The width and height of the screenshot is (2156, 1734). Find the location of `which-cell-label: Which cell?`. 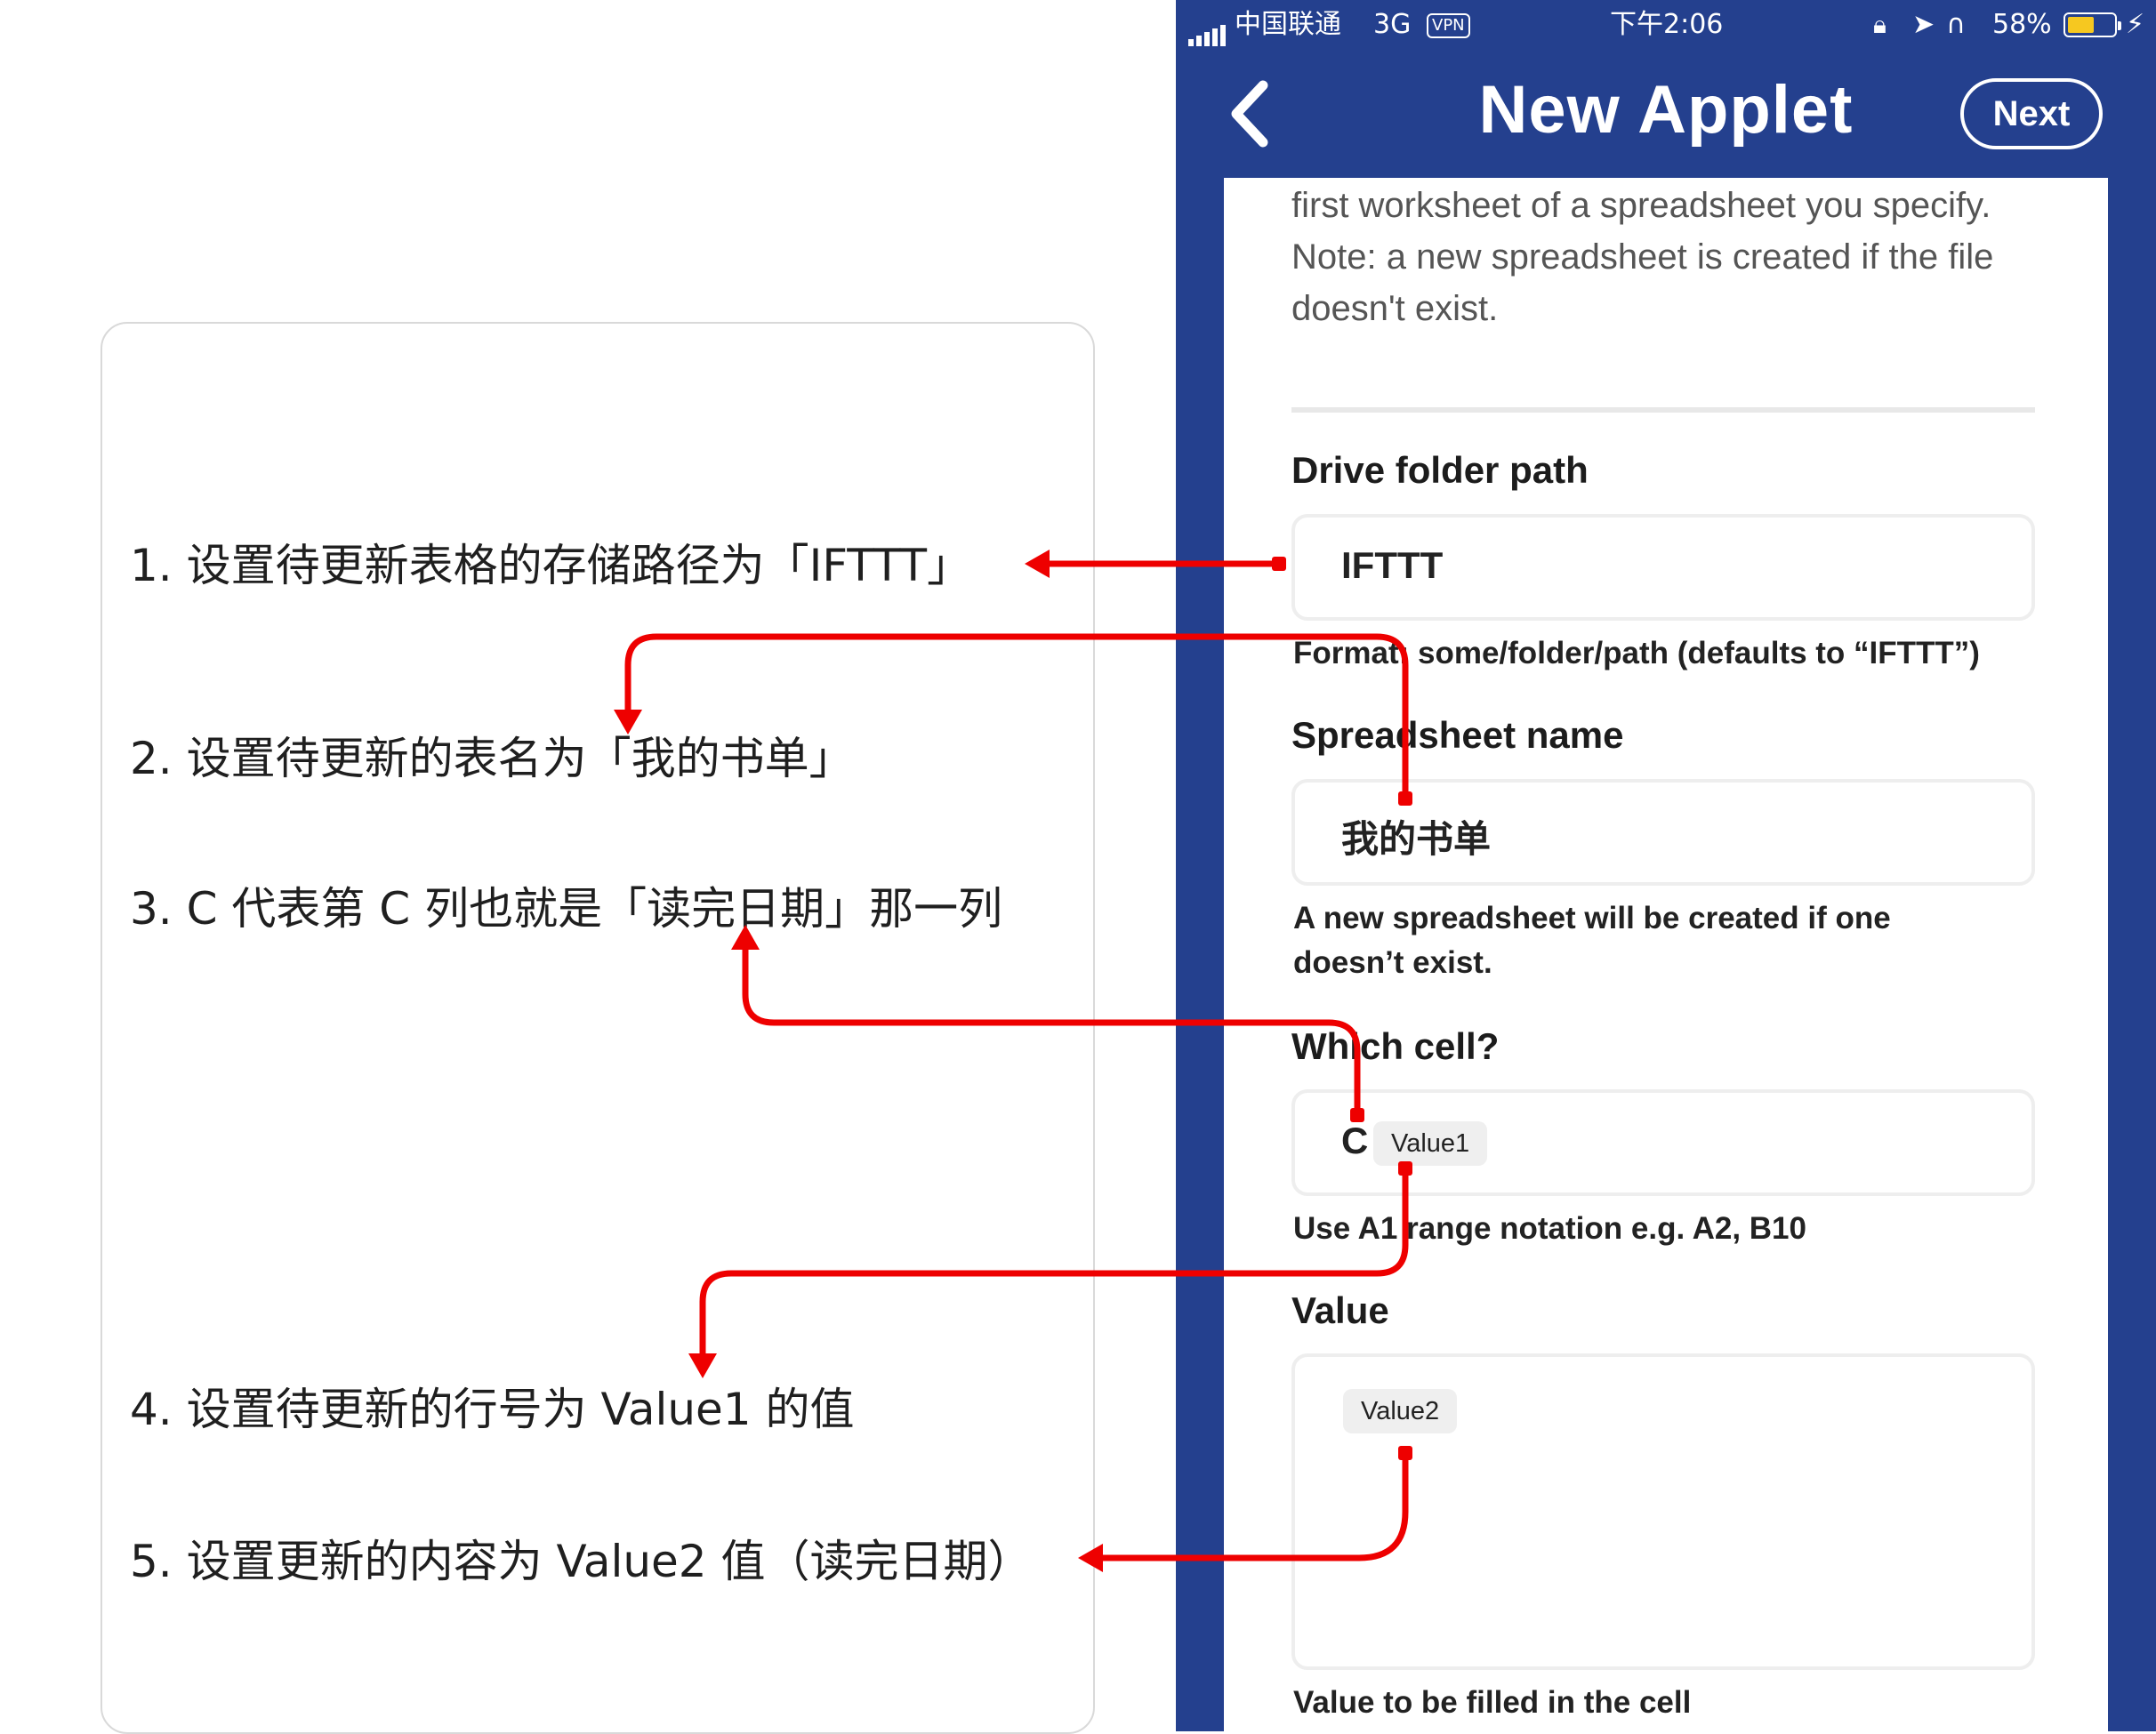

which-cell-label: Which cell? is located at coordinates (1396, 1046).